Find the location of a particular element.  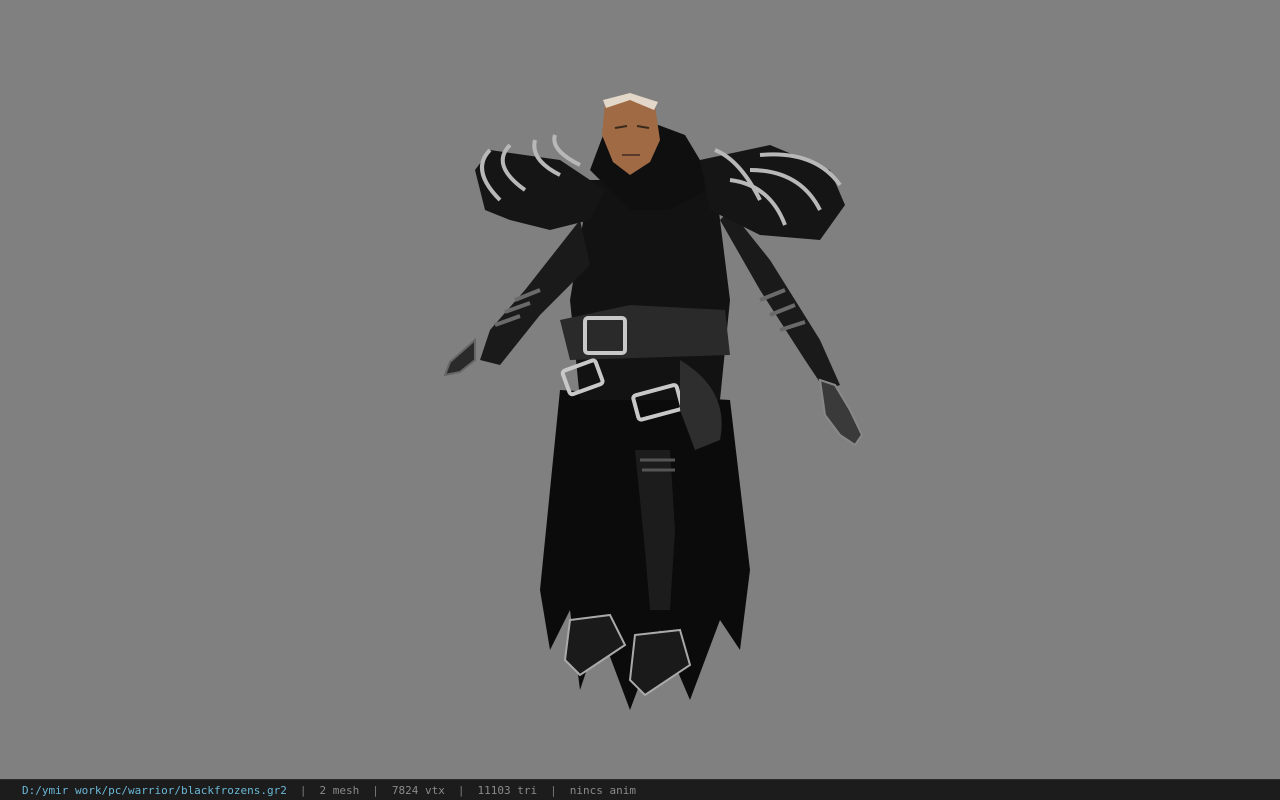

mesh-count: 2 mesh is located at coordinates (339, 790).